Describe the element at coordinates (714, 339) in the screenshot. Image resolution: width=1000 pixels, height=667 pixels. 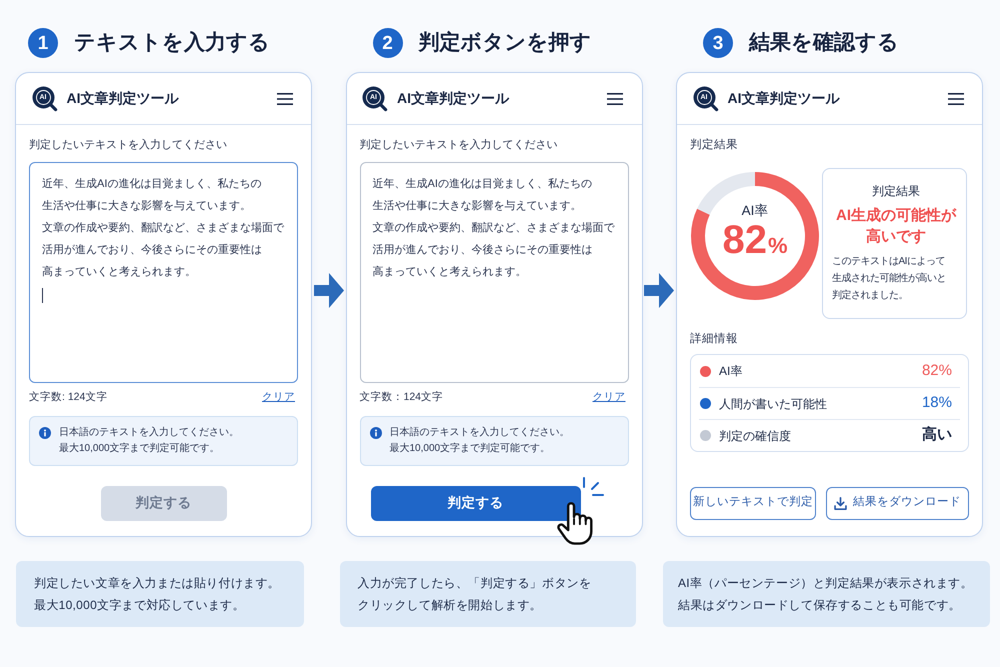
I see `section-label: 詳細情報` at that location.